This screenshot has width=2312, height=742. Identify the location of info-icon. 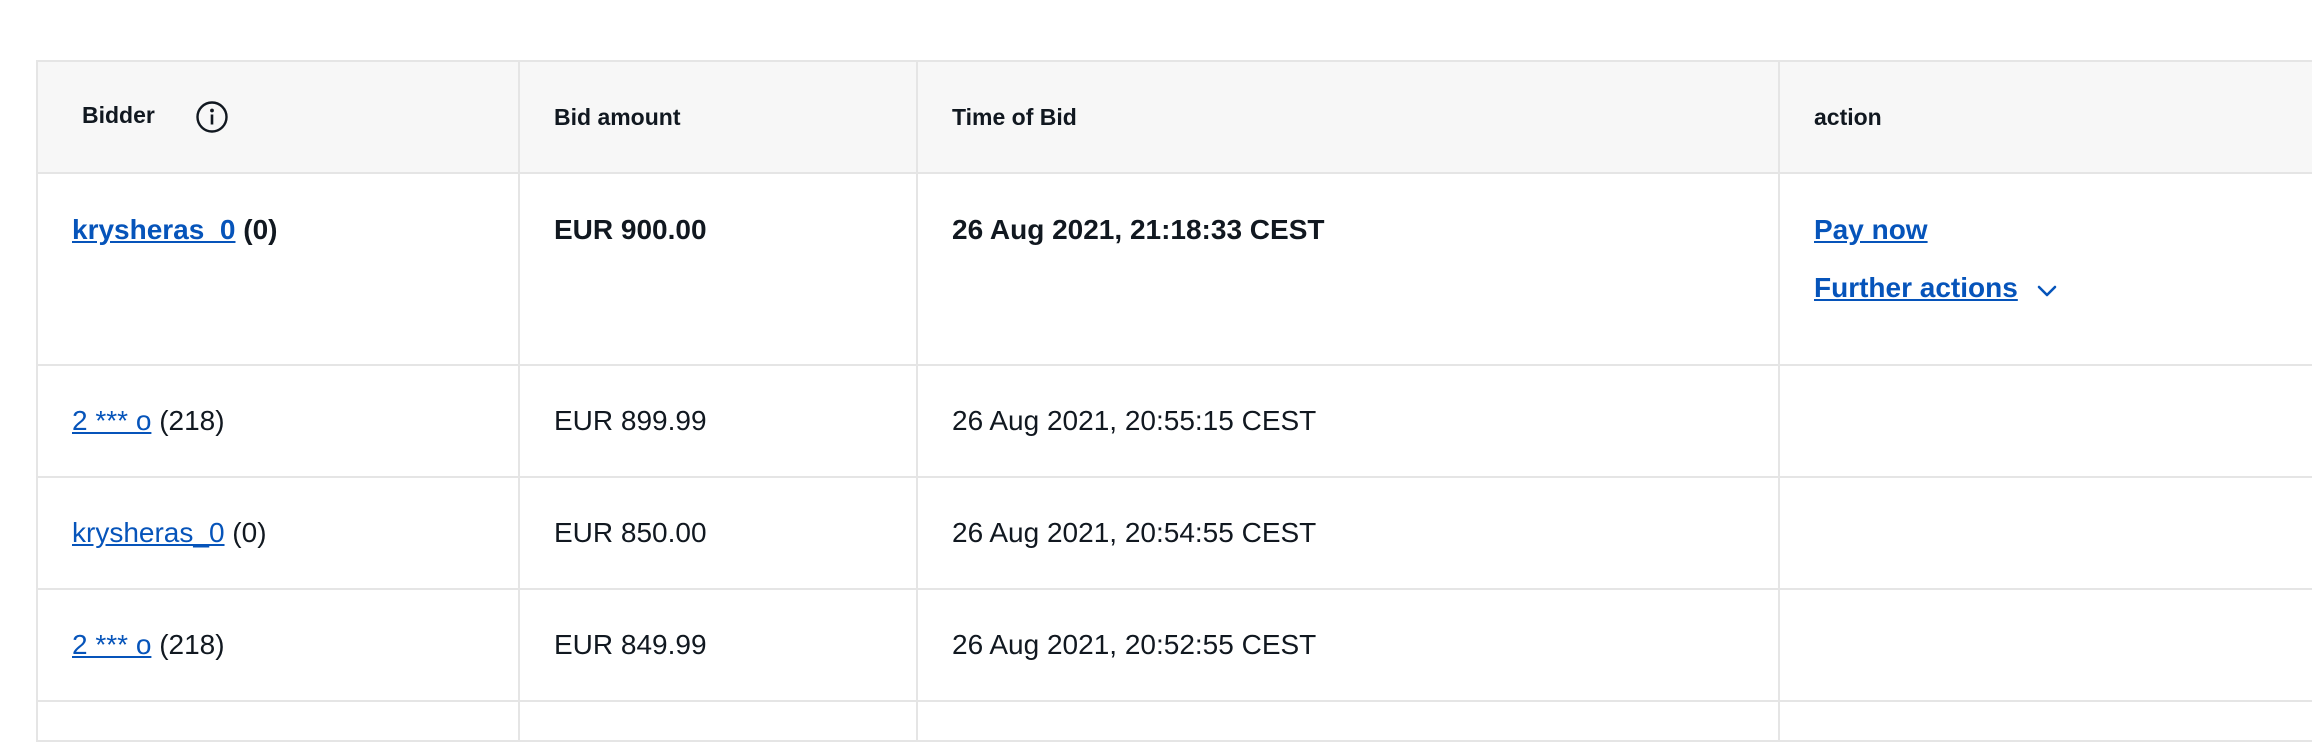
(212, 117).